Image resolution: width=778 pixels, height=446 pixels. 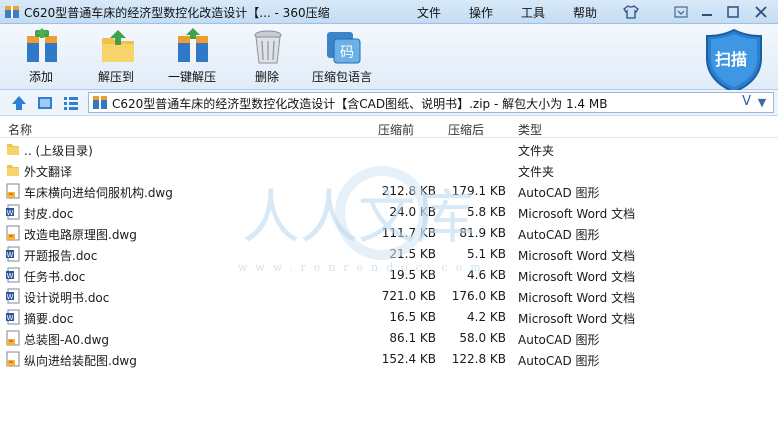 What do you see at coordinates (49, 214) in the screenshot?
I see `file-name: 封皮.doc` at bounding box center [49, 214].